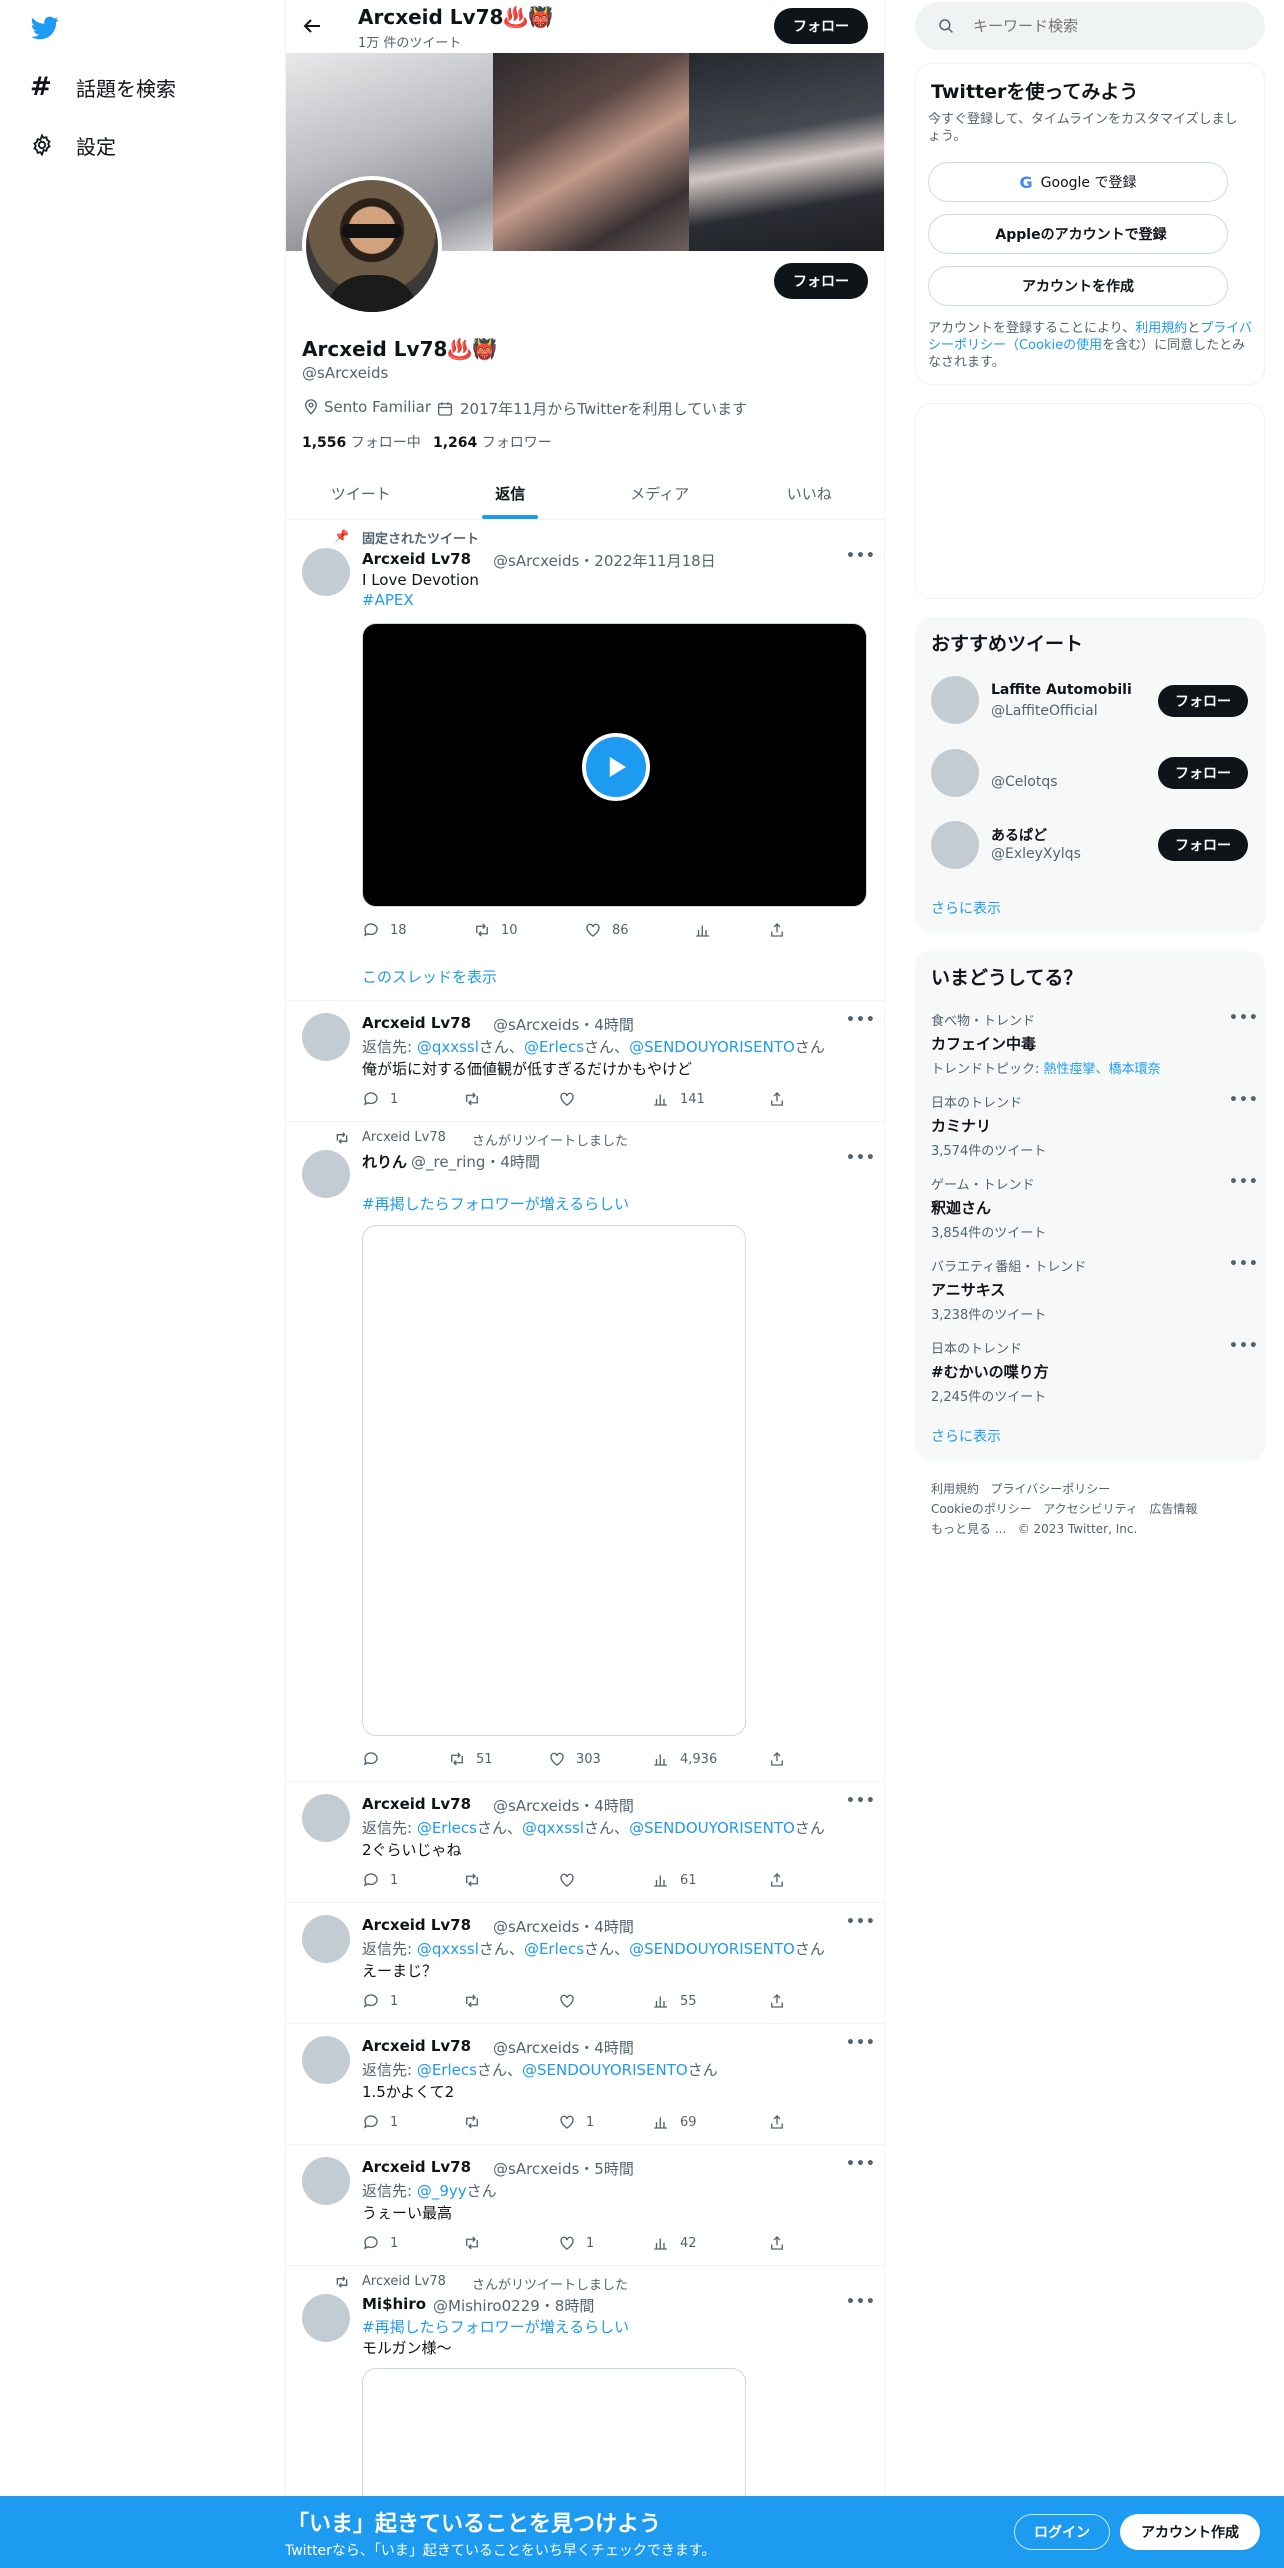 This screenshot has height=2568, width=1284. I want to click on login-button: ログイン, so click(1062, 2532).